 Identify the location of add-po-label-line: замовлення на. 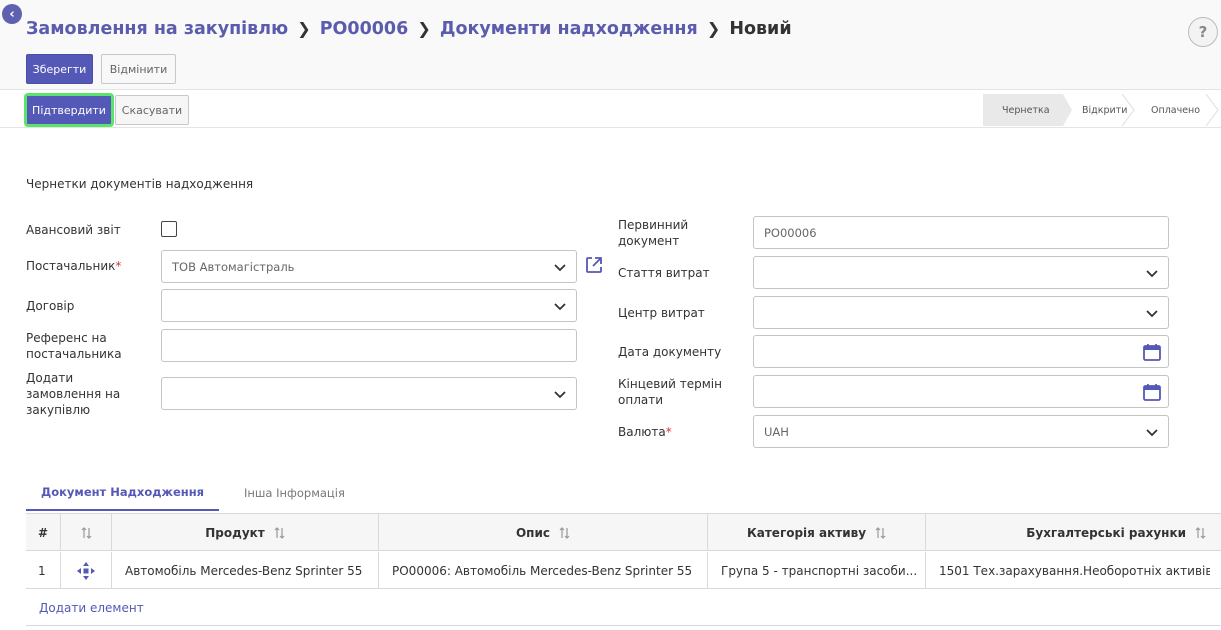
(73, 394).